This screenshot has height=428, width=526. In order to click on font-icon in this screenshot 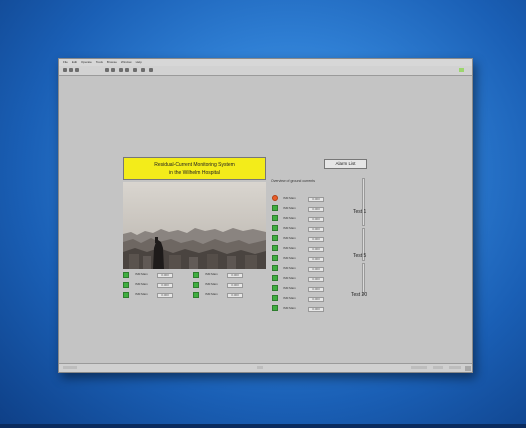, I will do `click(113, 70)`.